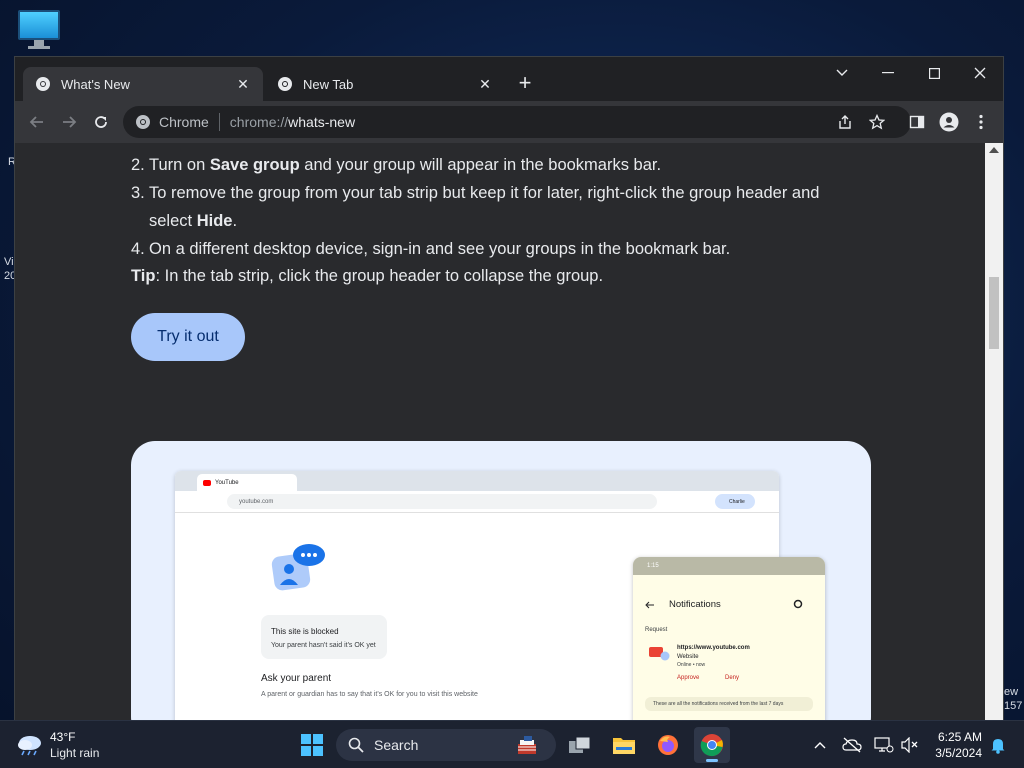  What do you see at coordinates (951, 745) in the screenshot?
I see `system-clock: 6:25 AM 3/5/2024` at bounding box center [951, 745].